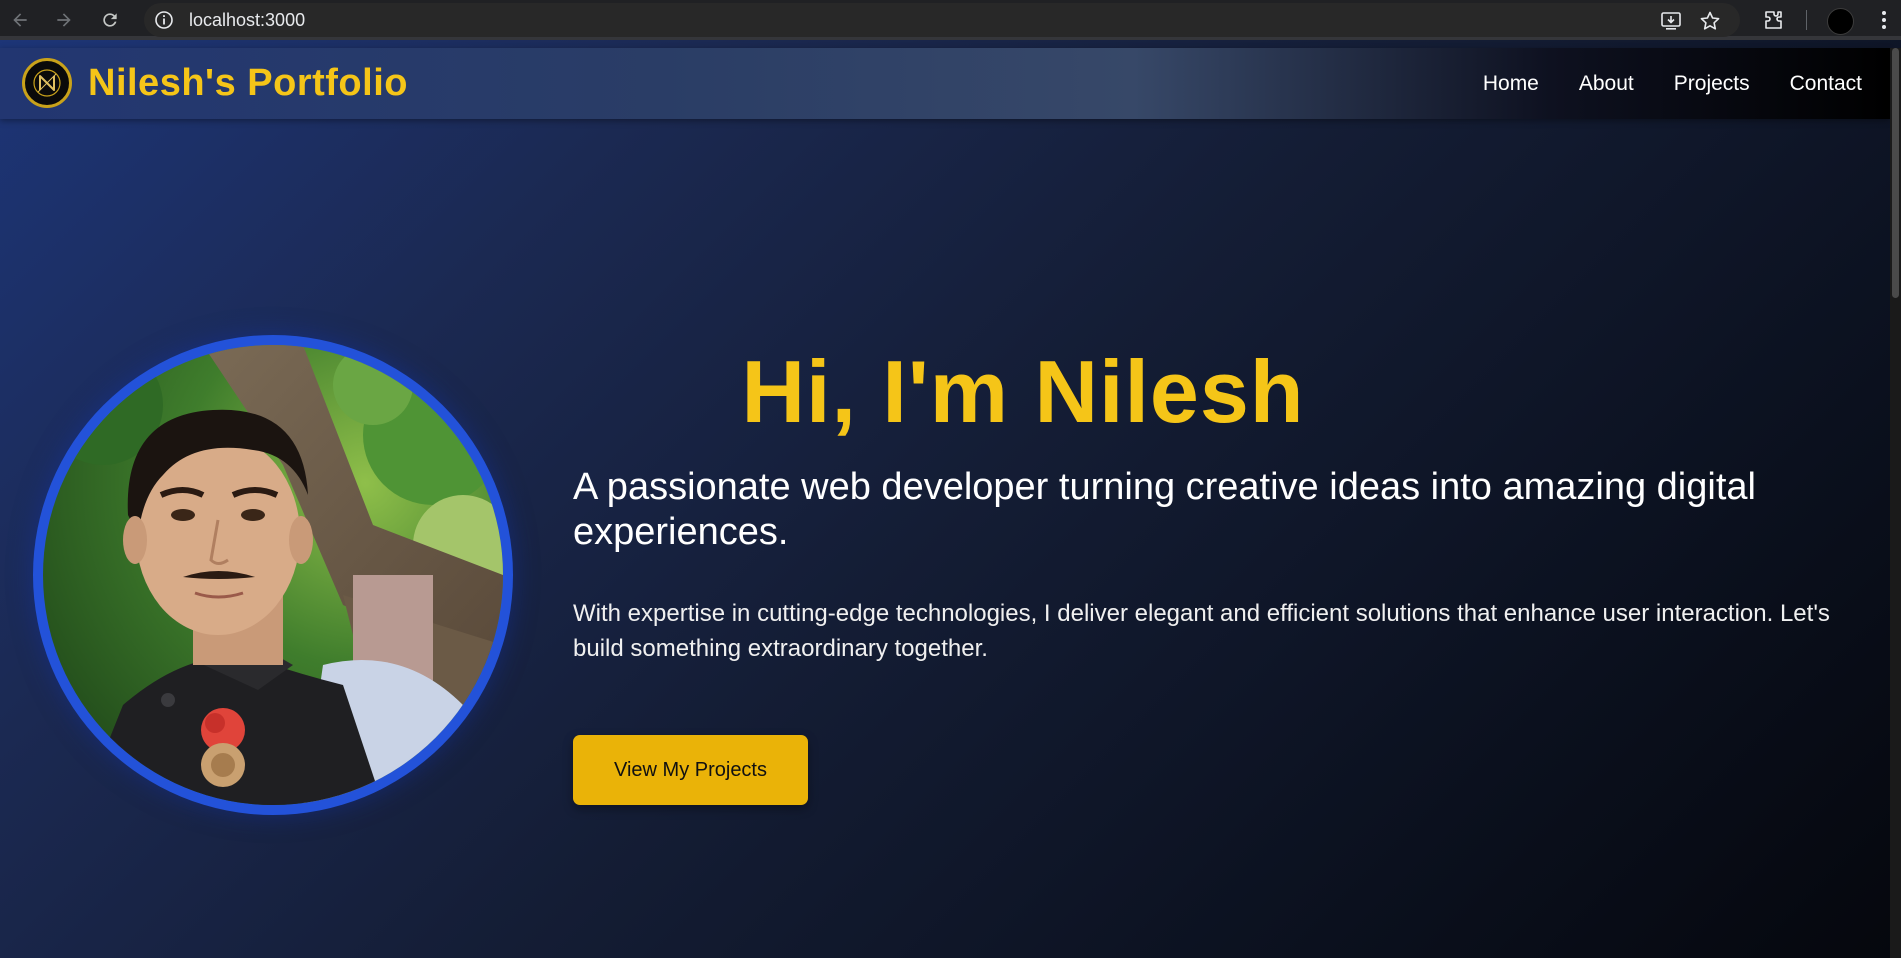  I want to click on logo-icon, so click(47, 83).